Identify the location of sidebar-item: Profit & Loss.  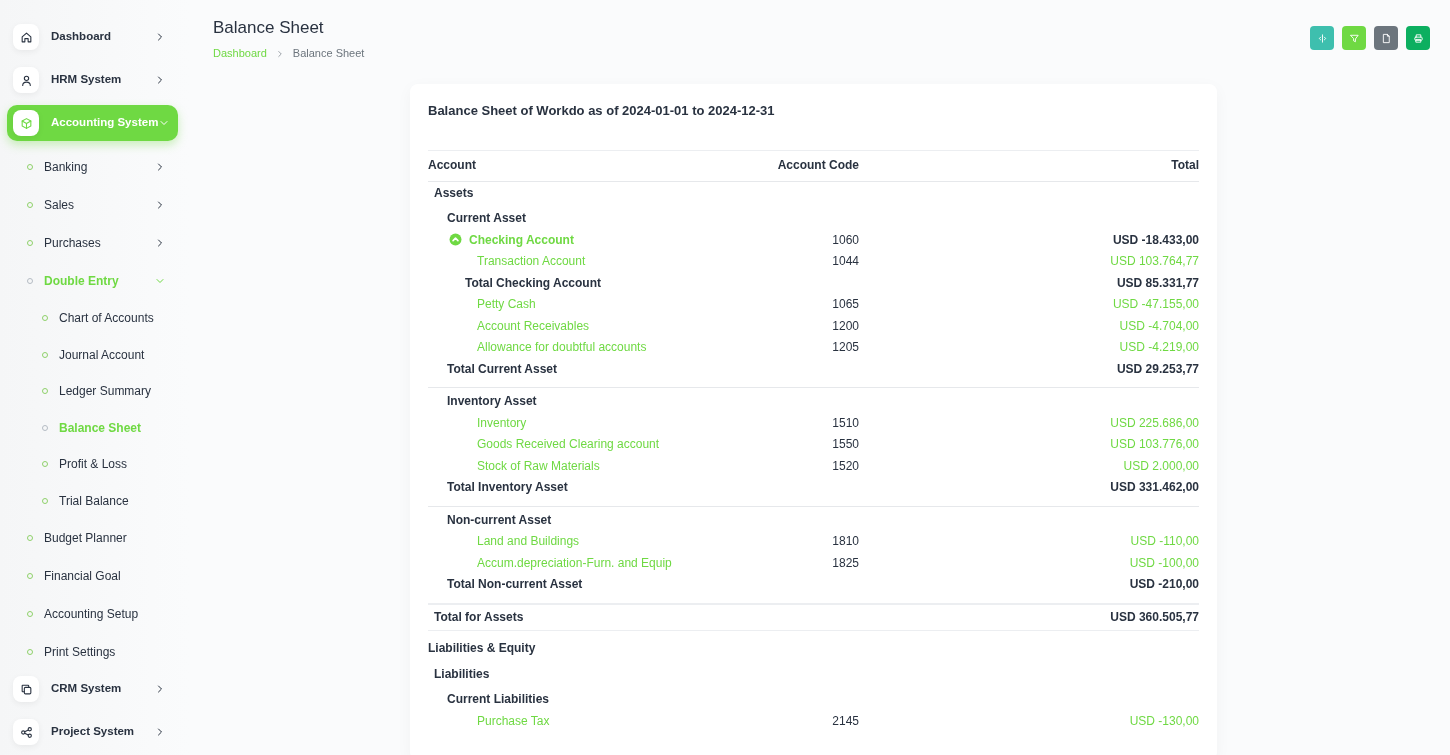
(92, 464).